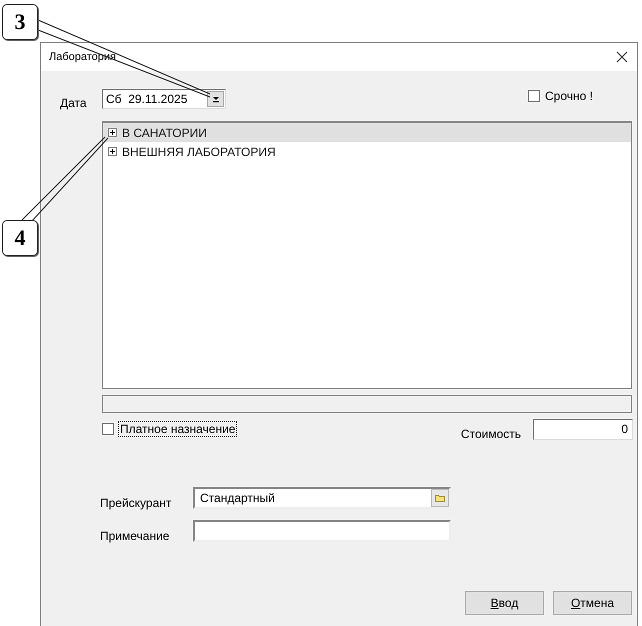 Image resolution: width=642 pixels, height=626 pixels. What do you see at coordinates (177, 429) in the screenshot?
I see `paid-label: Платное назначение` at bounding box center [177, 429].